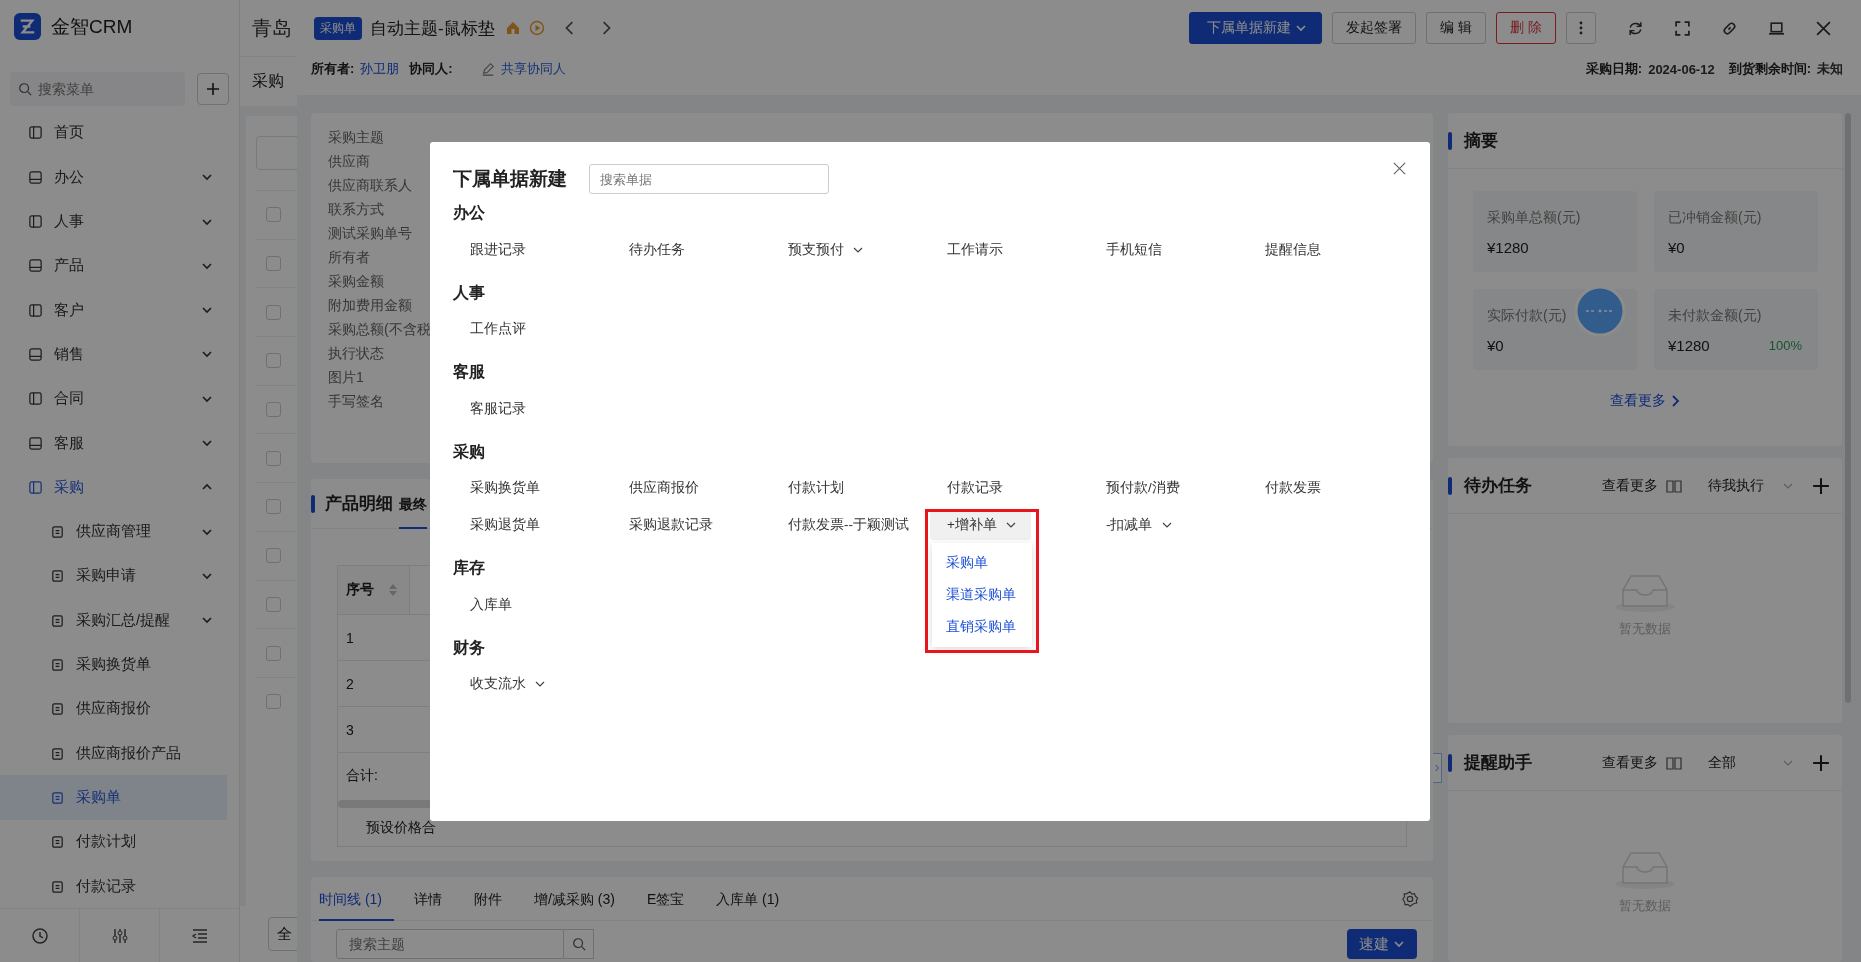 This screenshot has width=1861, height=962. Describe the element at coordinates (1456, 28) in the screenshot. I see `action-button: 编 辑` at that location.